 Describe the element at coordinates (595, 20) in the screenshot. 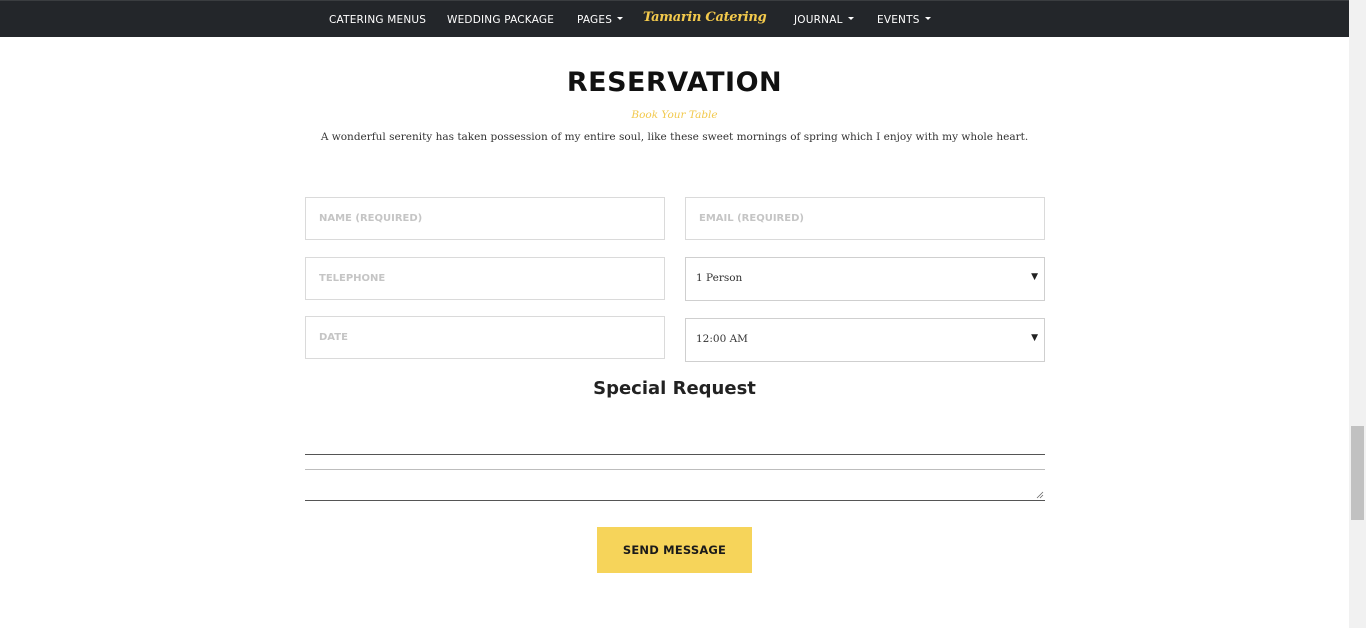

I see `nav-item-label: PAGES` at that location.